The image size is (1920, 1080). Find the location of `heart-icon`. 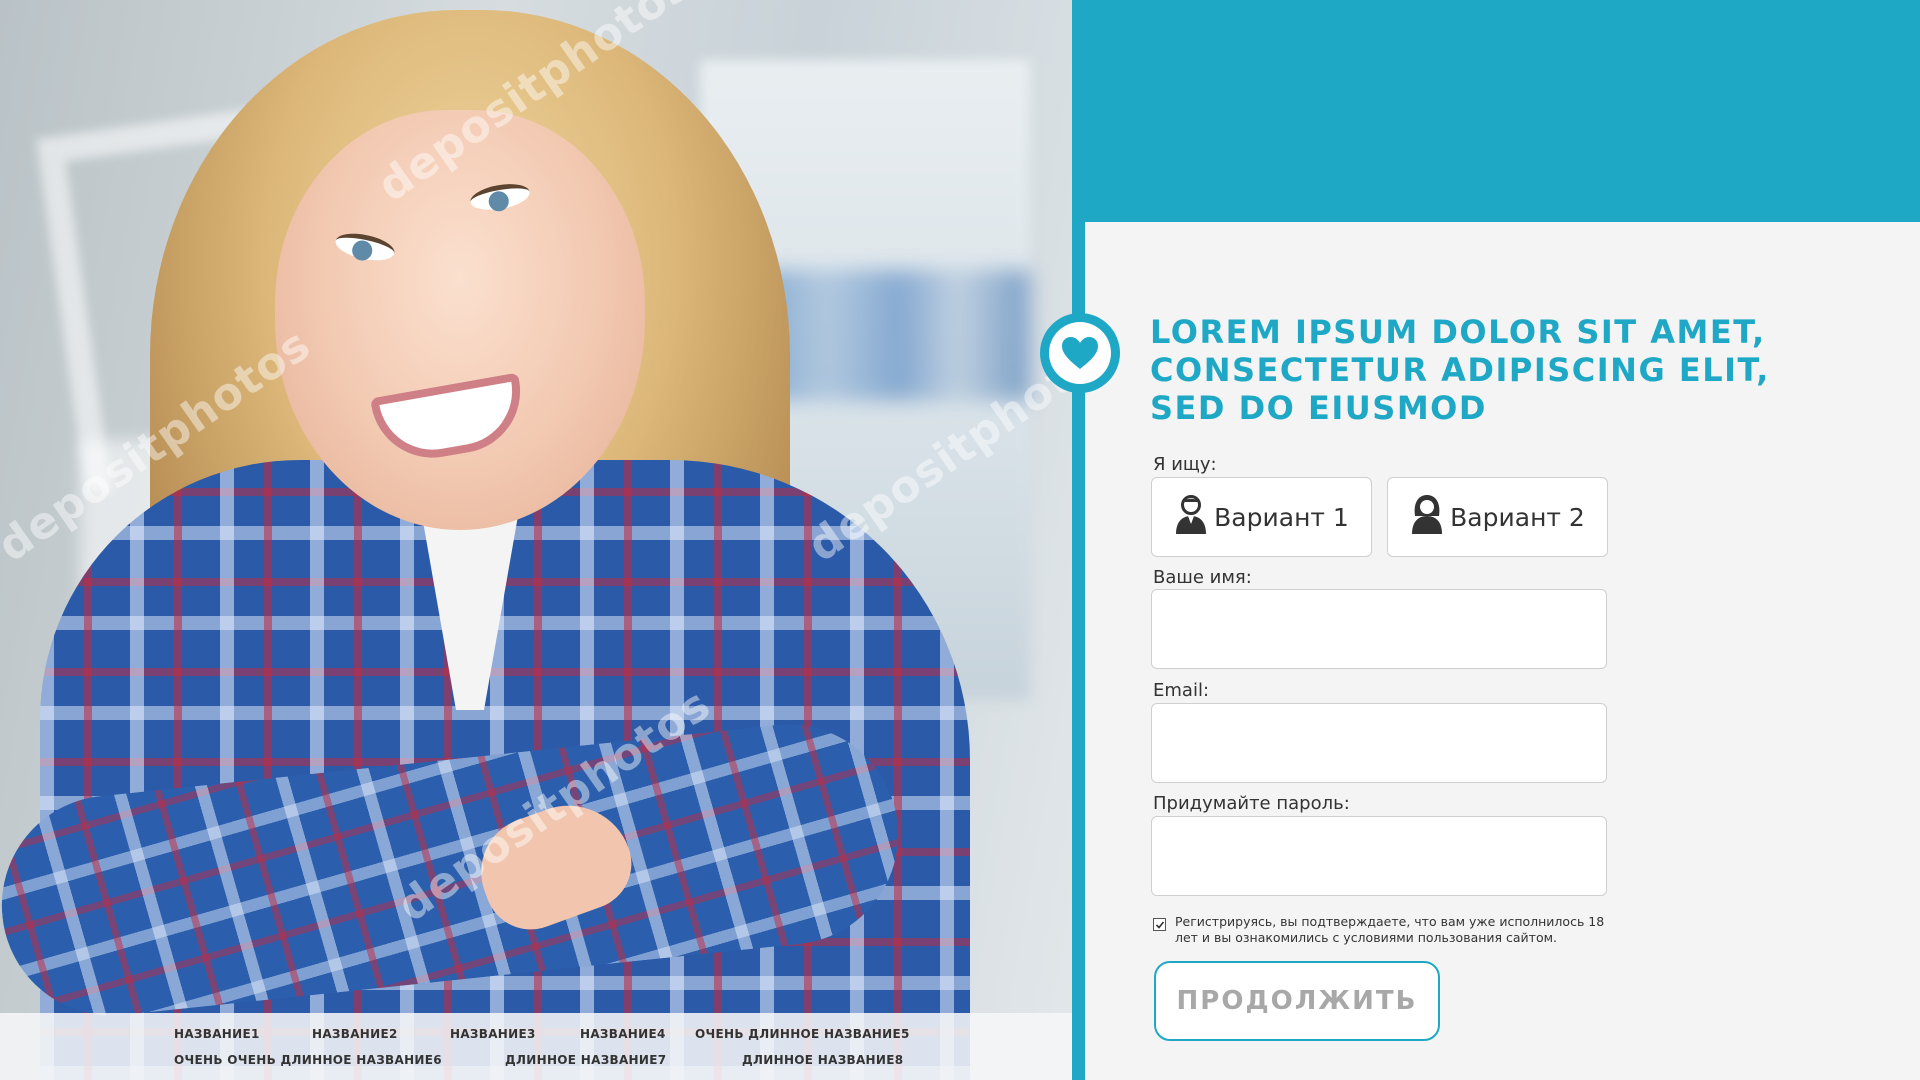

heart-icon is located at coordinates (1080, 353).